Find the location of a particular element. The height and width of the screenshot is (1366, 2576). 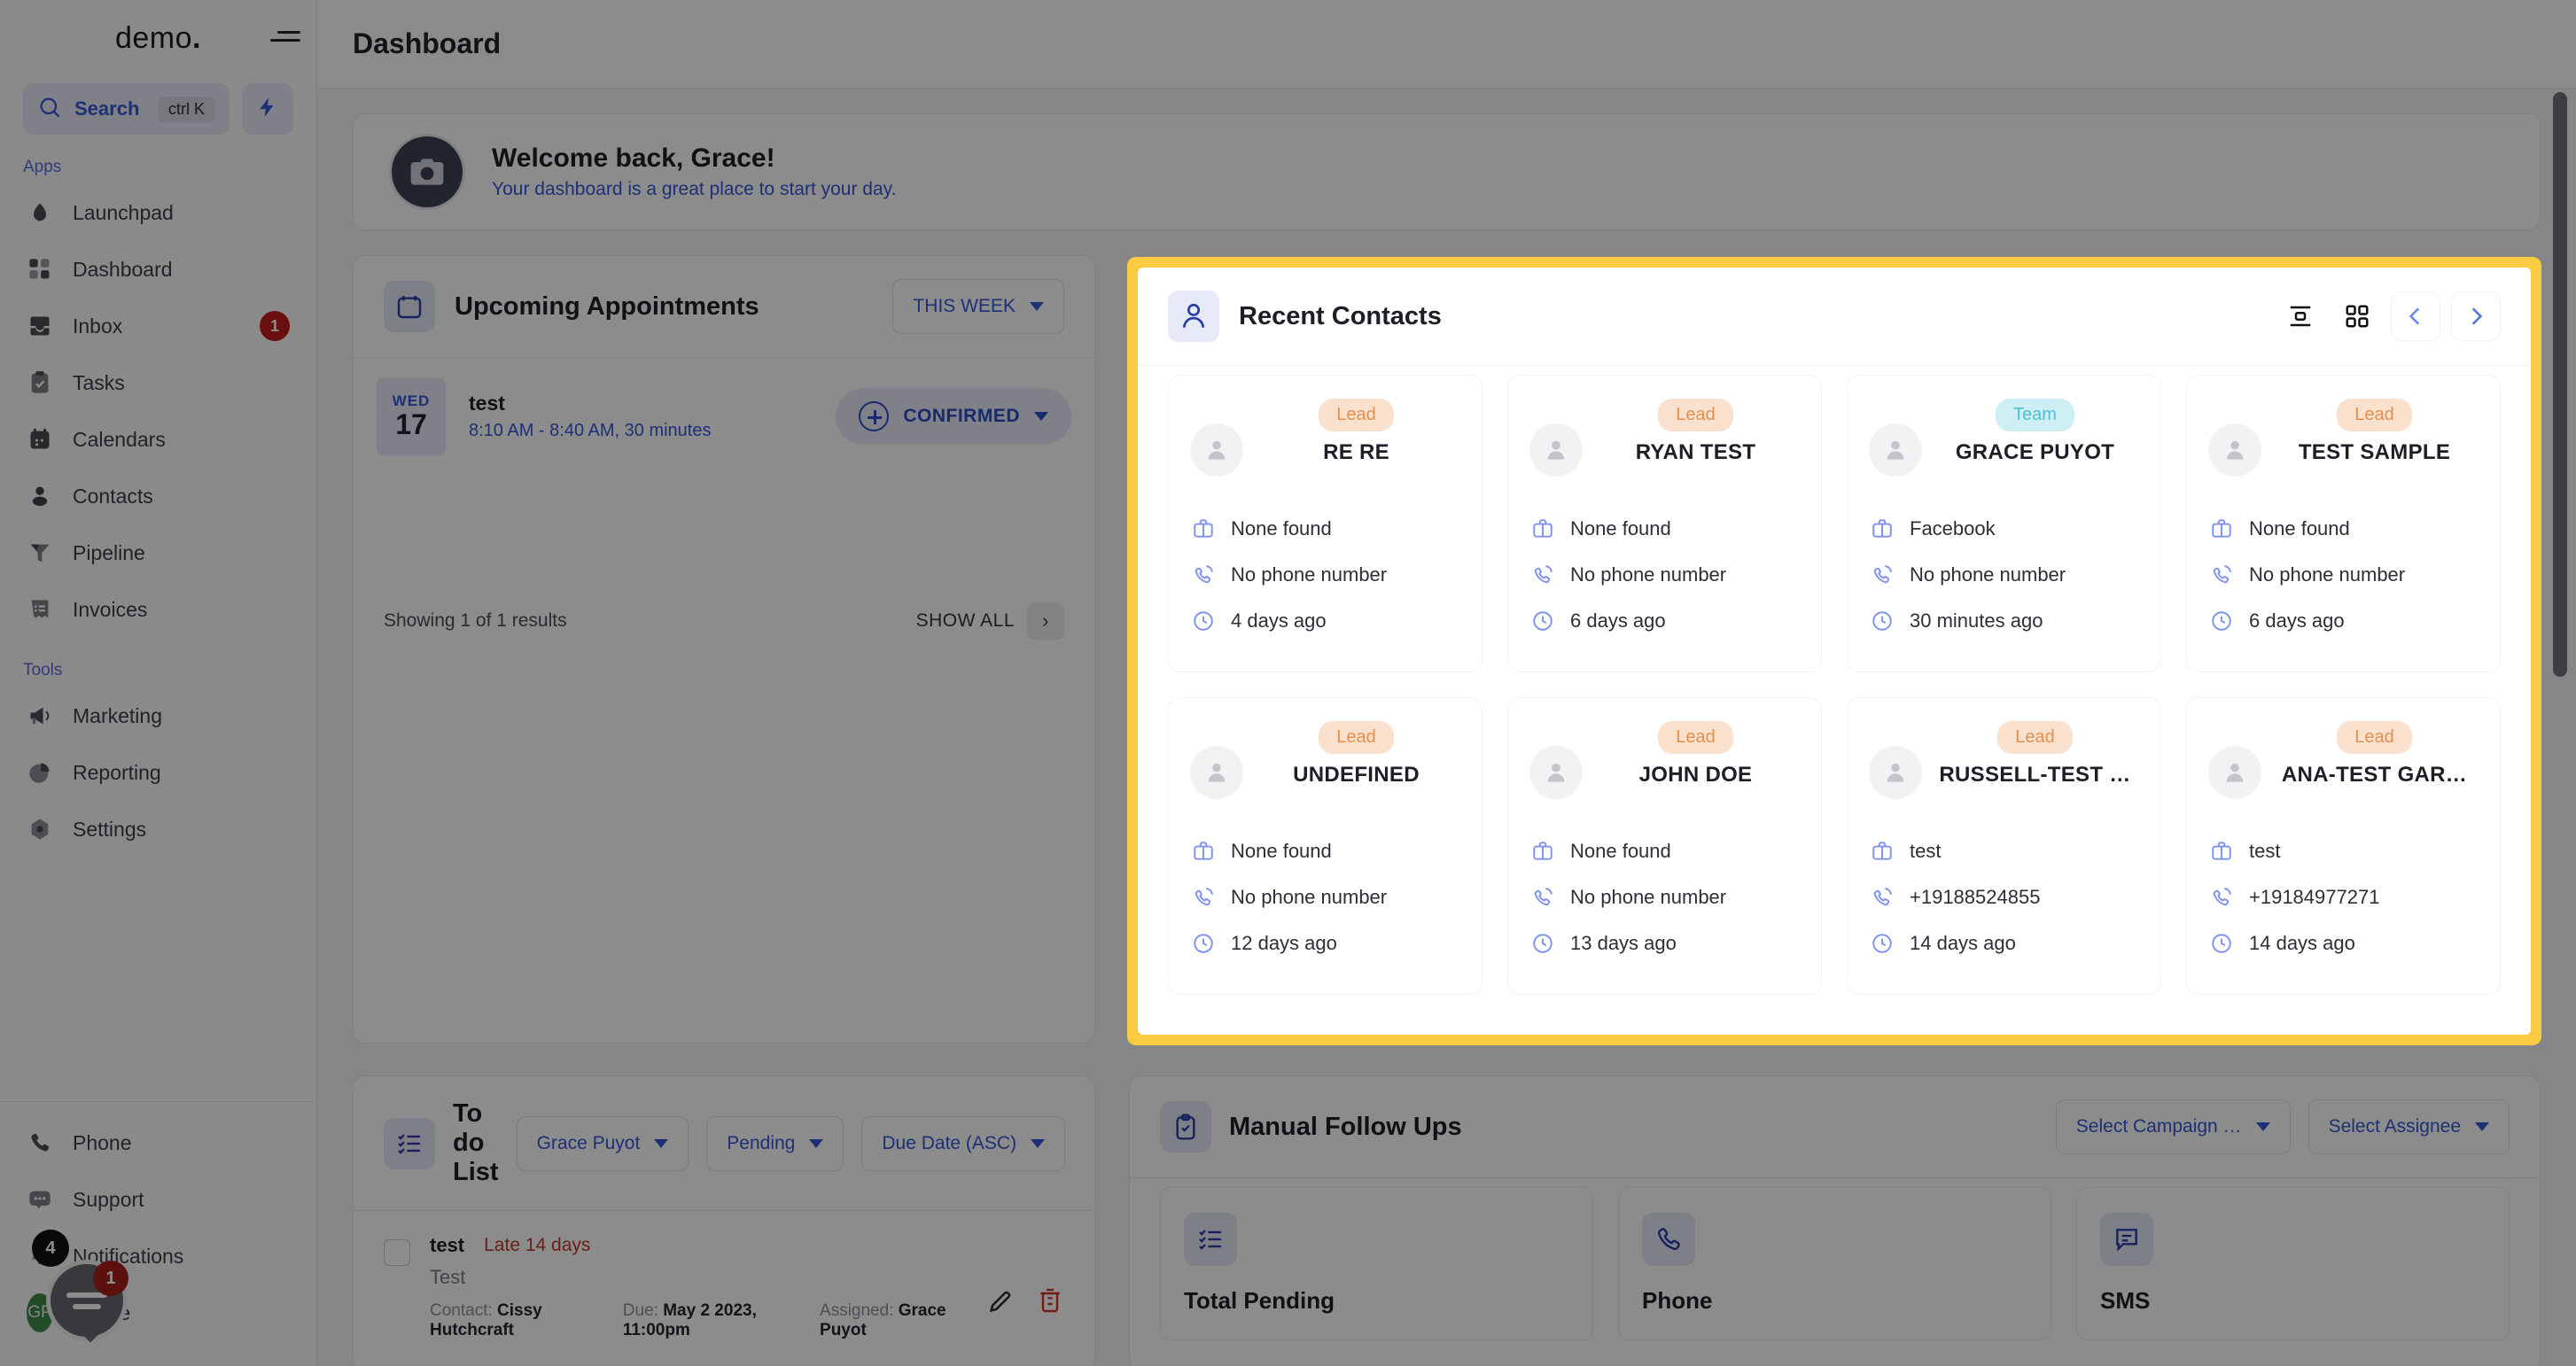

sidebar-item-marketing: Marketing is located at coordinates (158, 715).